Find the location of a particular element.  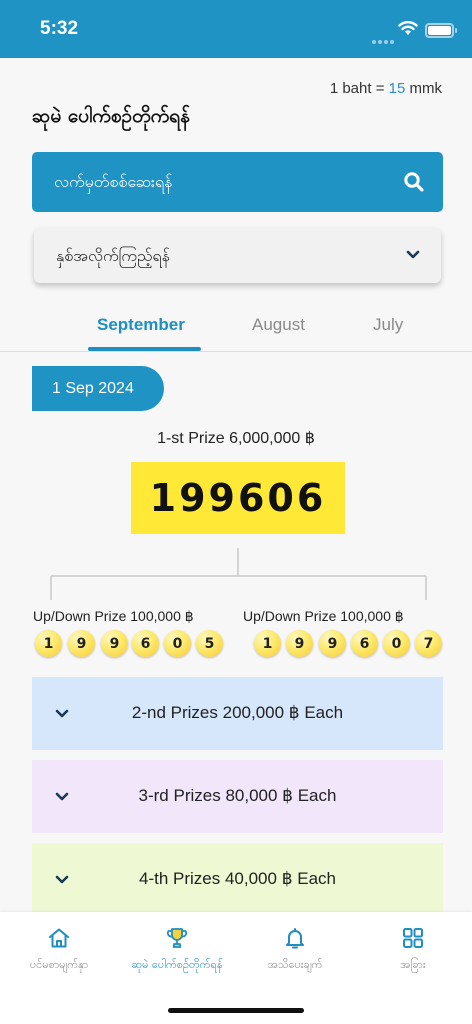

number-ball: 7 is located at coordinates (428, 643).